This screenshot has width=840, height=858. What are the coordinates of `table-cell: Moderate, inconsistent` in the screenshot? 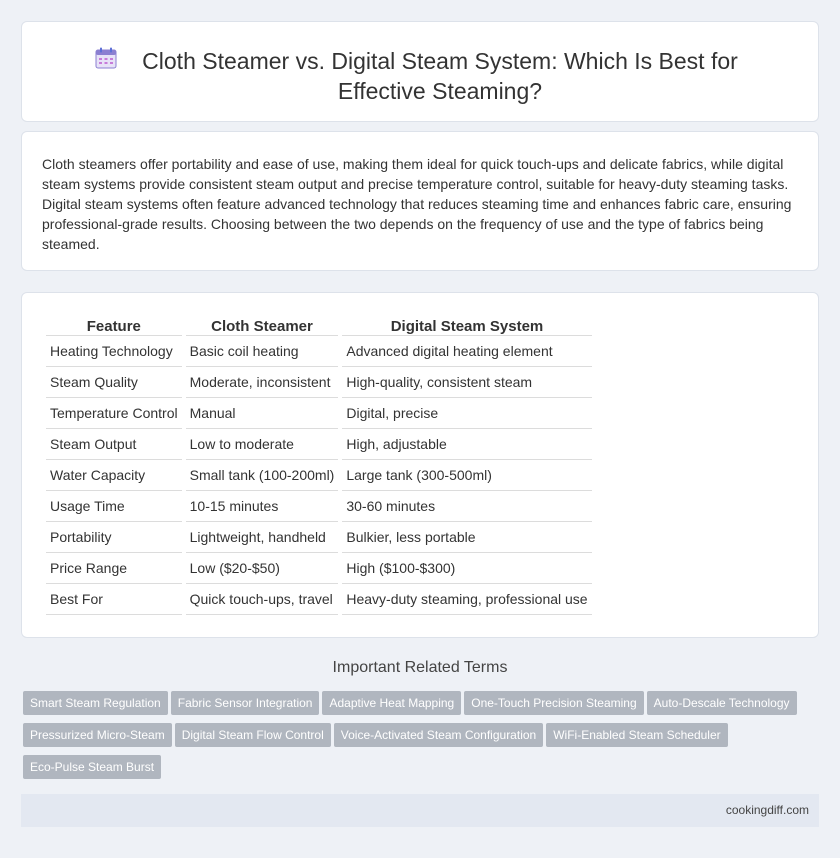 It's located at (262, 382).